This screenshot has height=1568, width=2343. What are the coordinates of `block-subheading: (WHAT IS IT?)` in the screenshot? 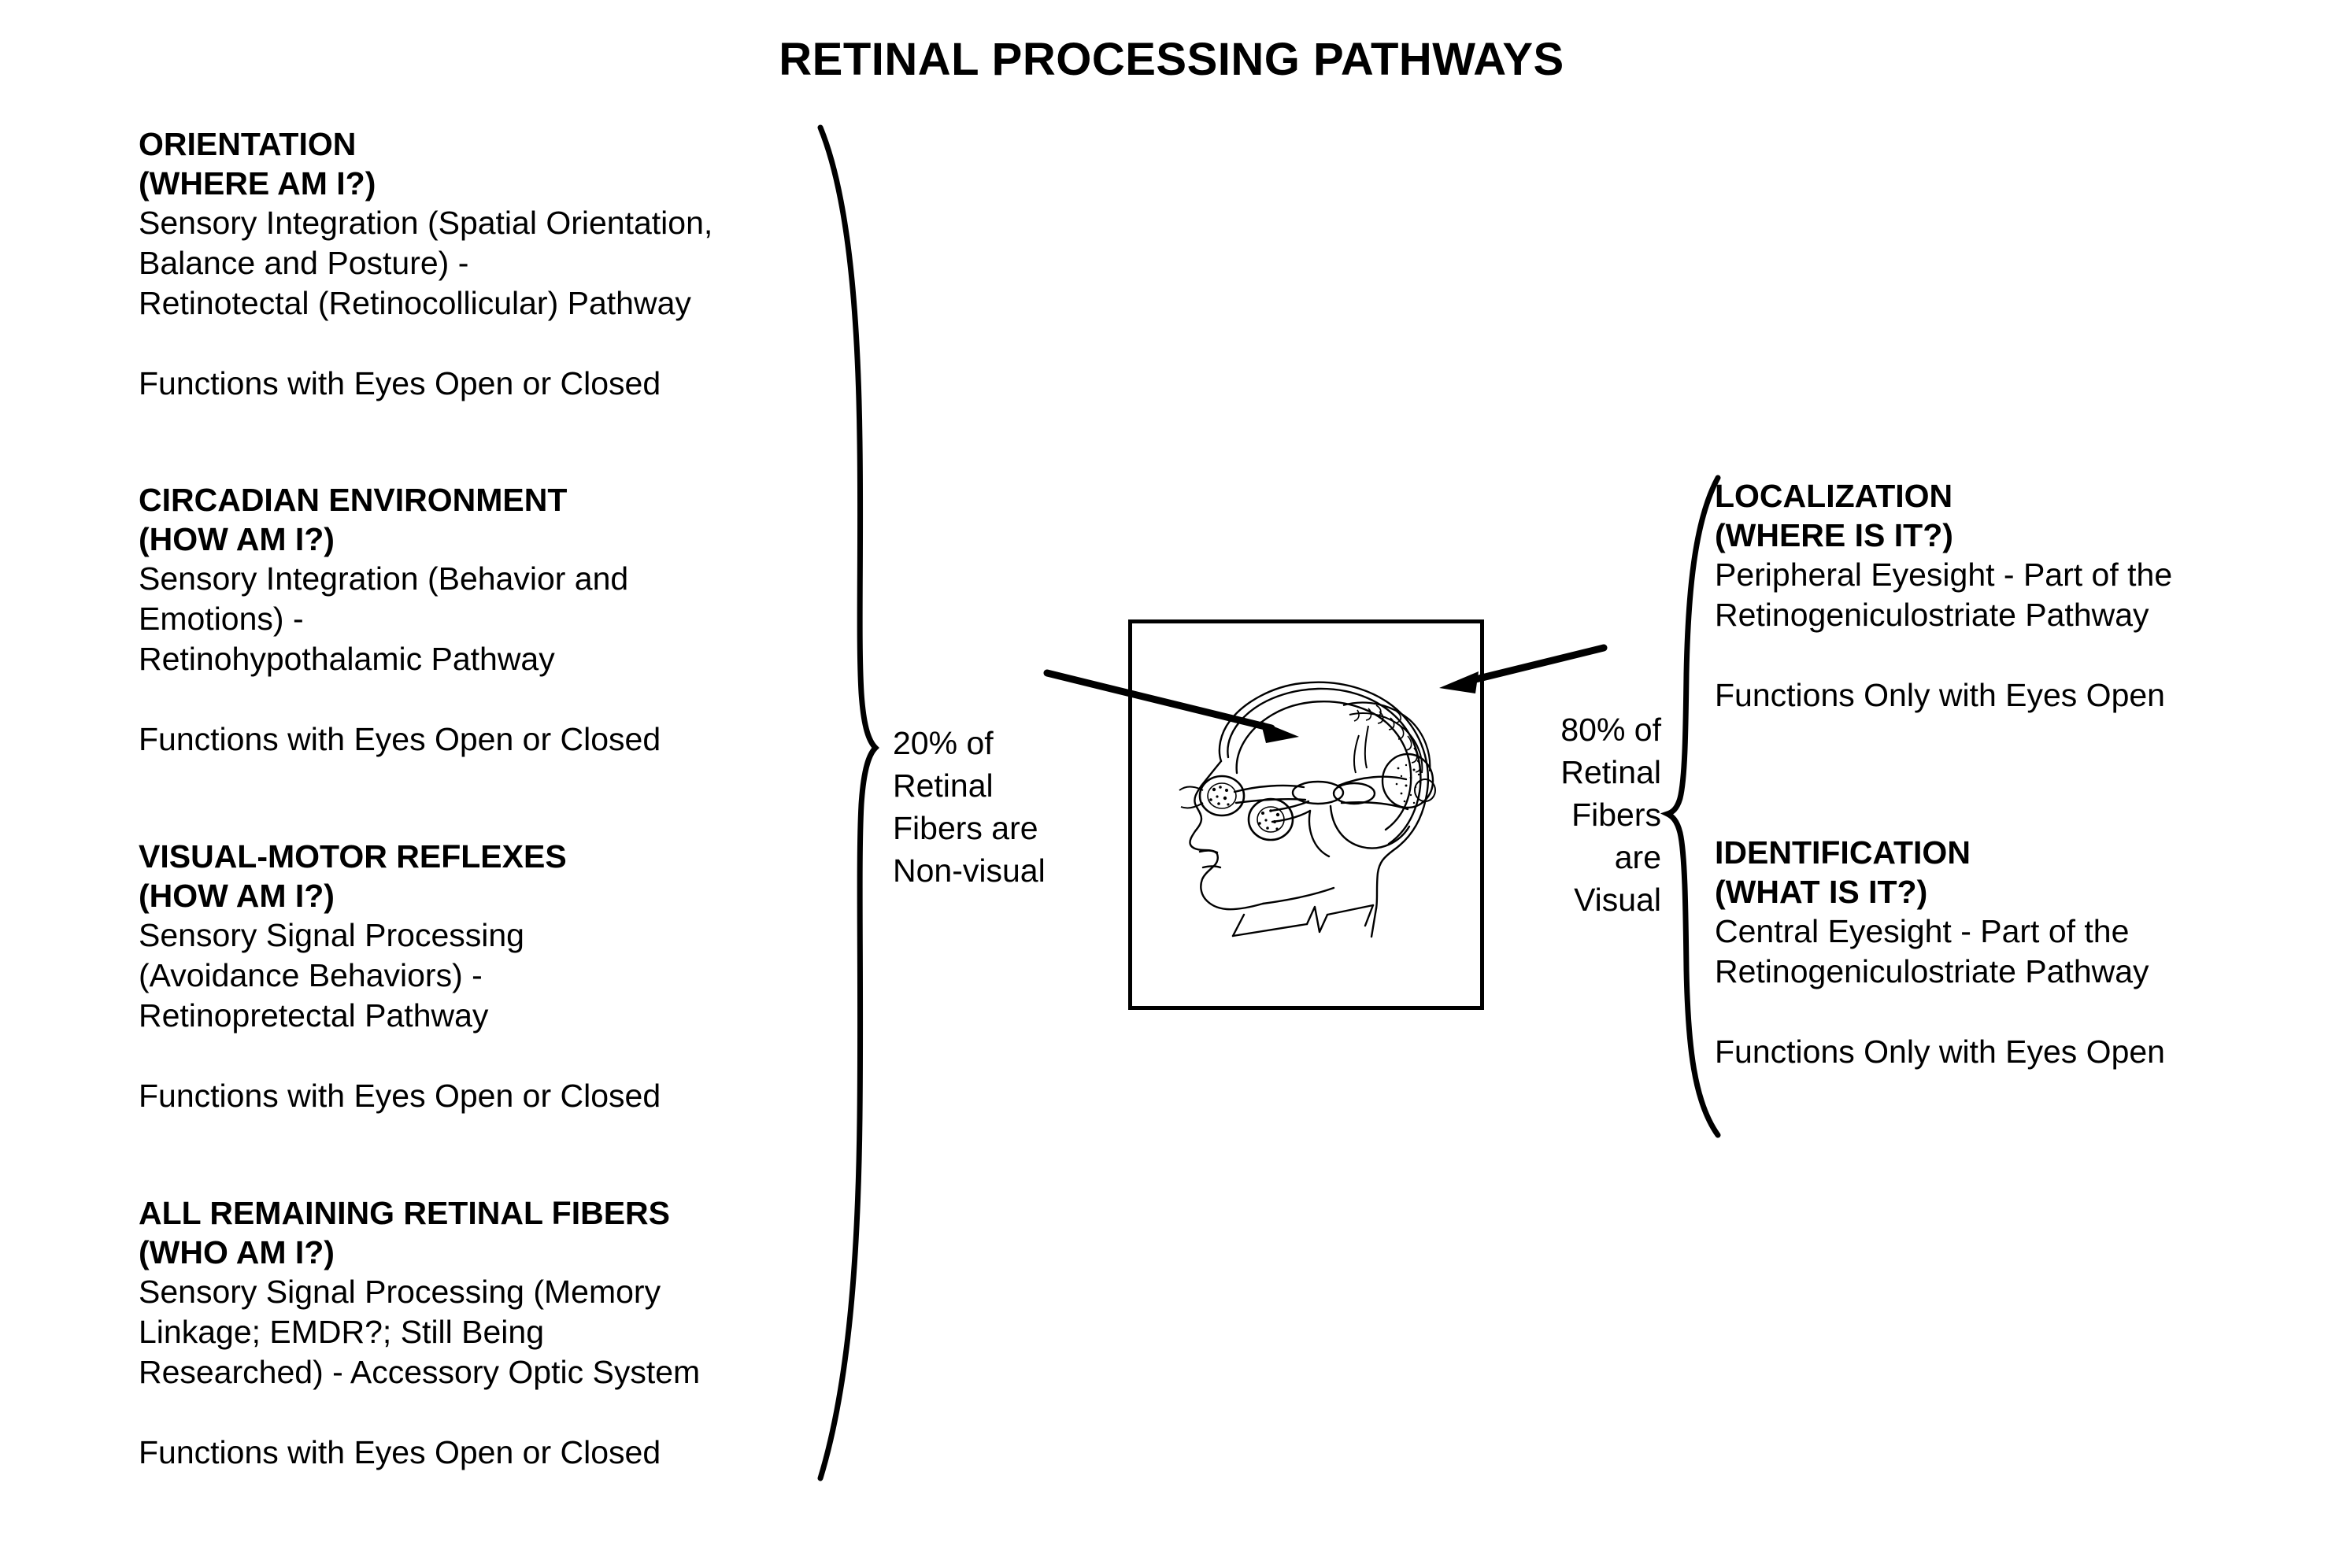 It's located at (1821, 892).